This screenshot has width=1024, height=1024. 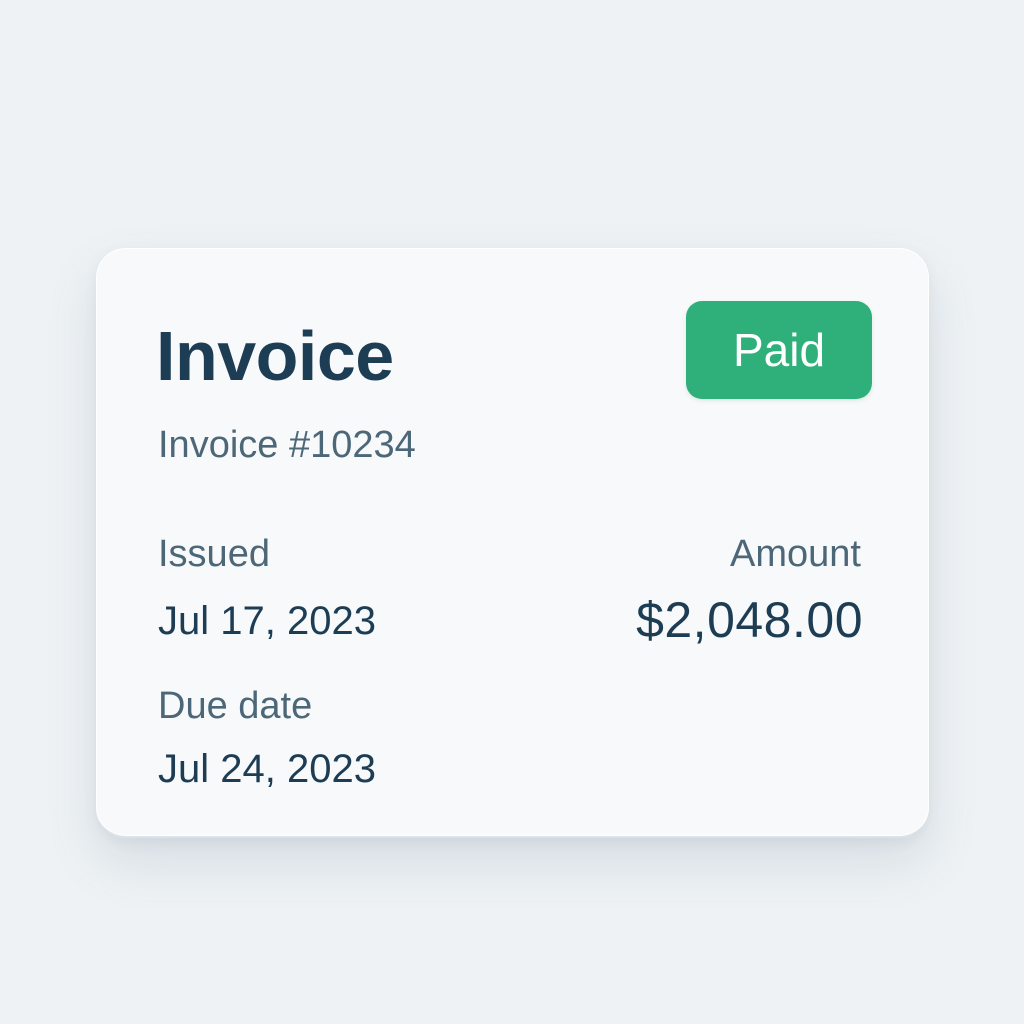 I want to click on issued-label: Issued, so click(x=214, y=554).